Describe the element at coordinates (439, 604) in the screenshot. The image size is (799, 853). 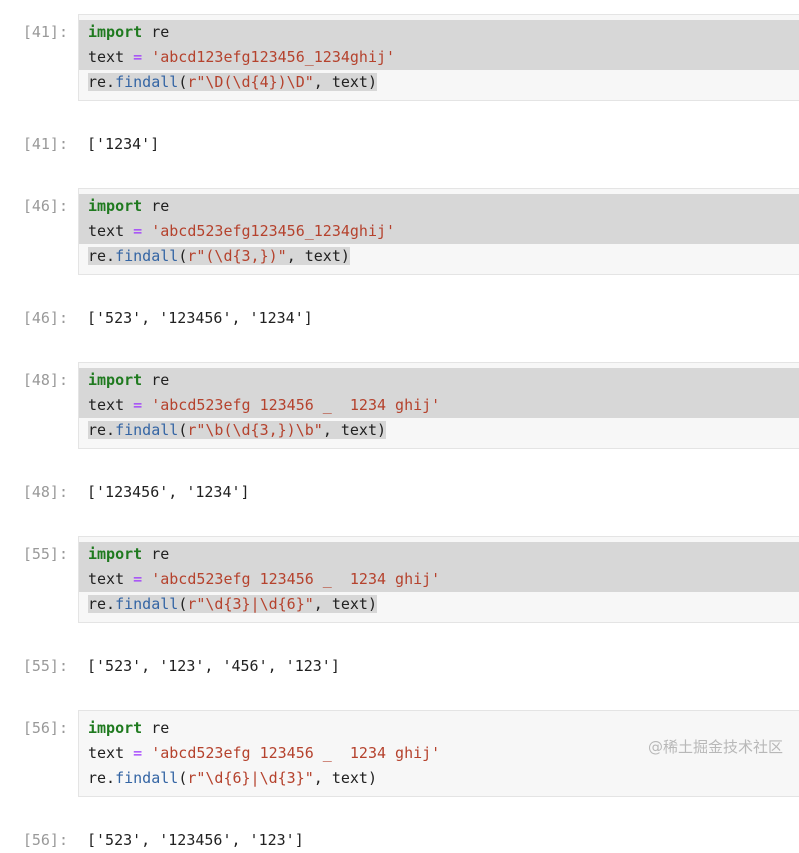
I see `code-line: re.findall(r"\d{3}|\d{6}", text)` at that location.